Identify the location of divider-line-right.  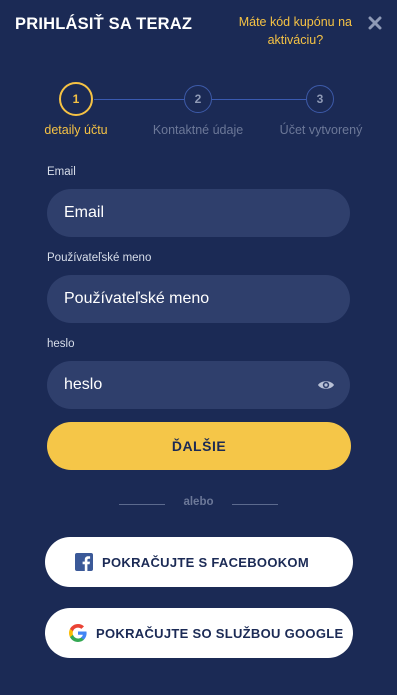
(255, 504).